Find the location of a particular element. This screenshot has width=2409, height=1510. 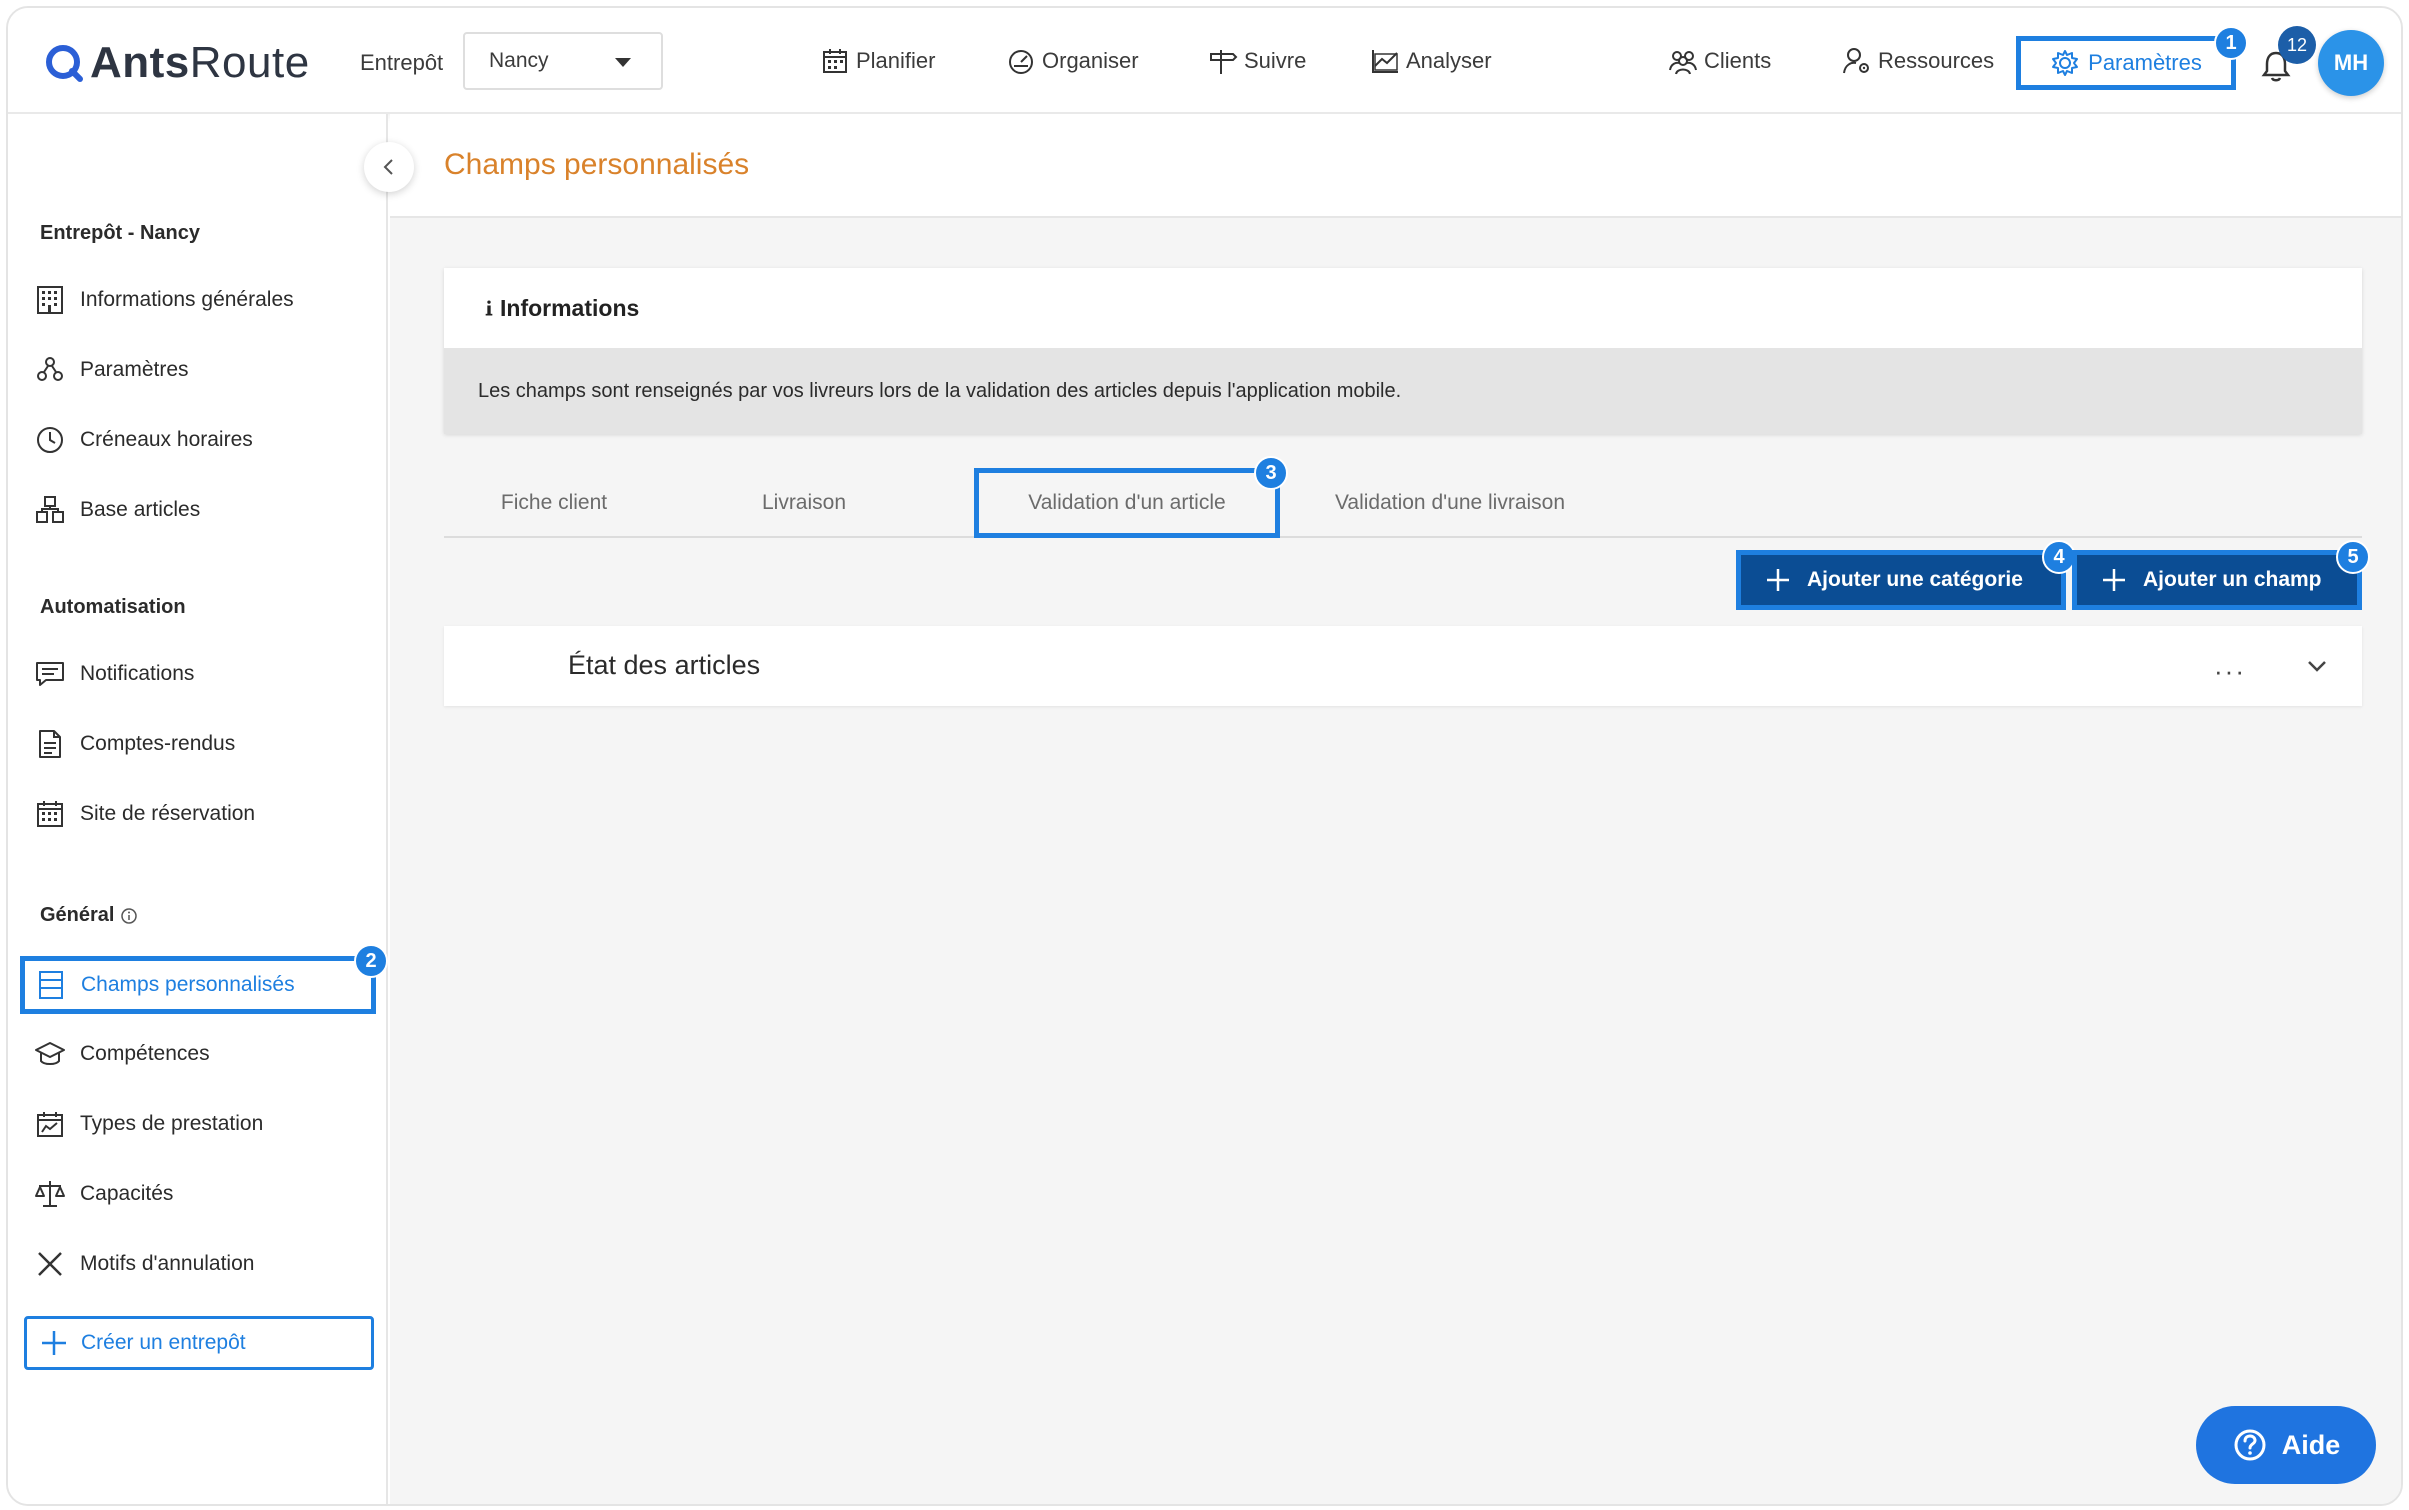

add-category-button: Ajouter une catégorie is located at coordinates (1901, 580).